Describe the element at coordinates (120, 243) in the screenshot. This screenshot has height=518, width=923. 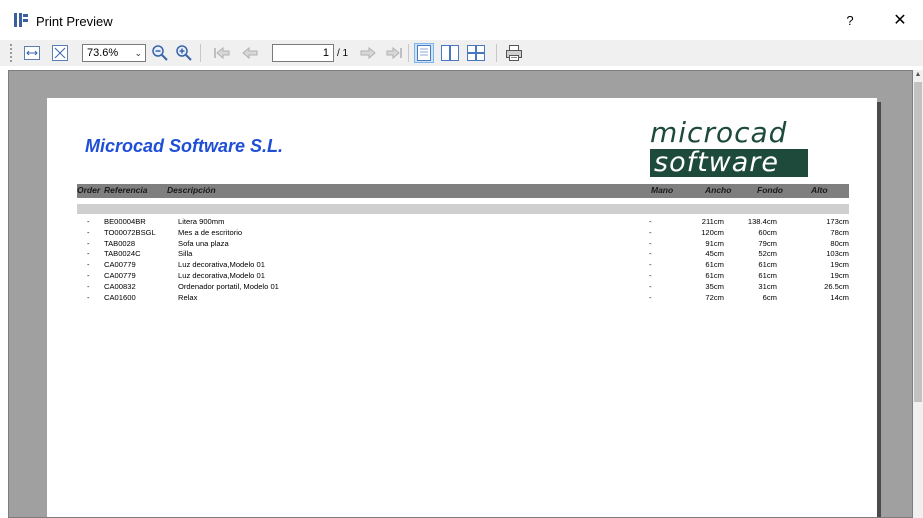
I see `cell-ref: TAB0028` at that location.